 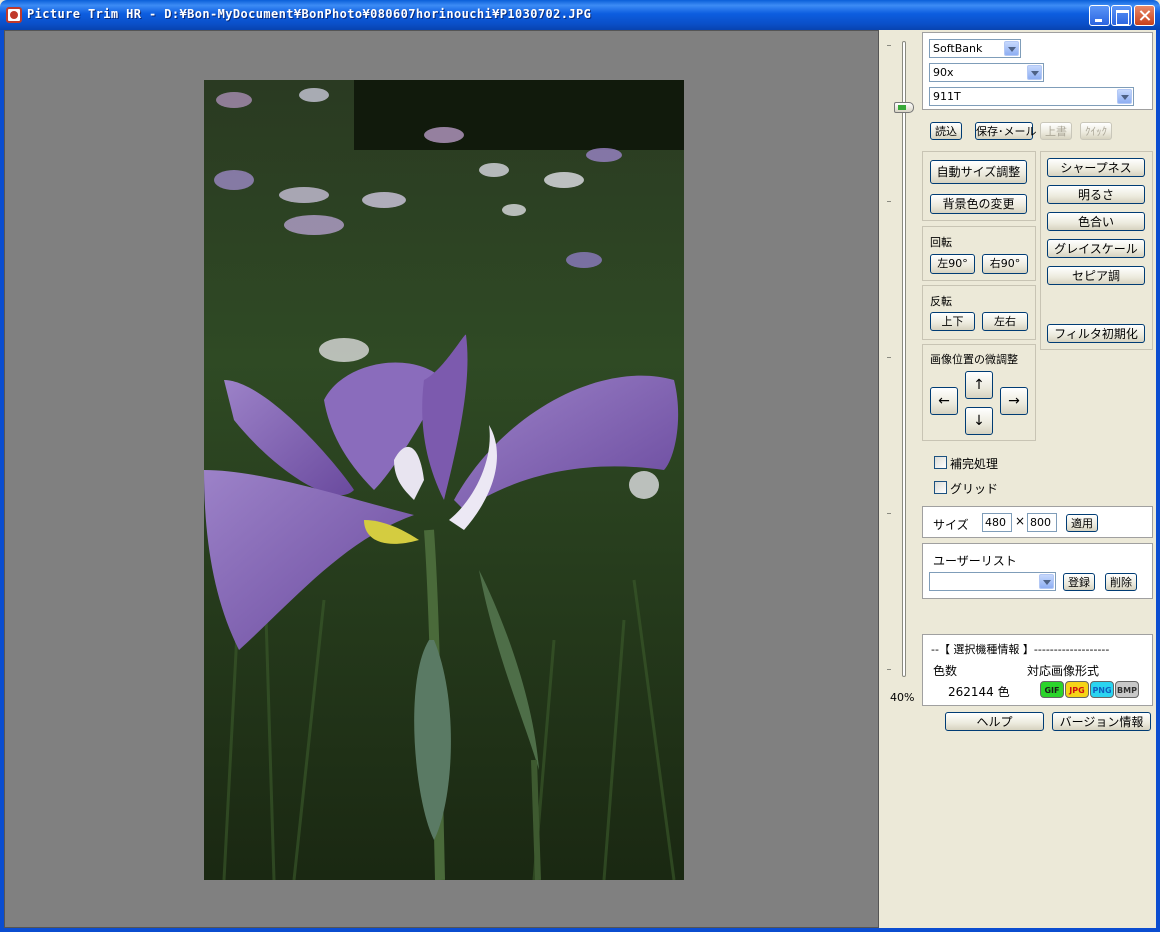 I want to click on minimize-button, so click(x=1099, y=15).